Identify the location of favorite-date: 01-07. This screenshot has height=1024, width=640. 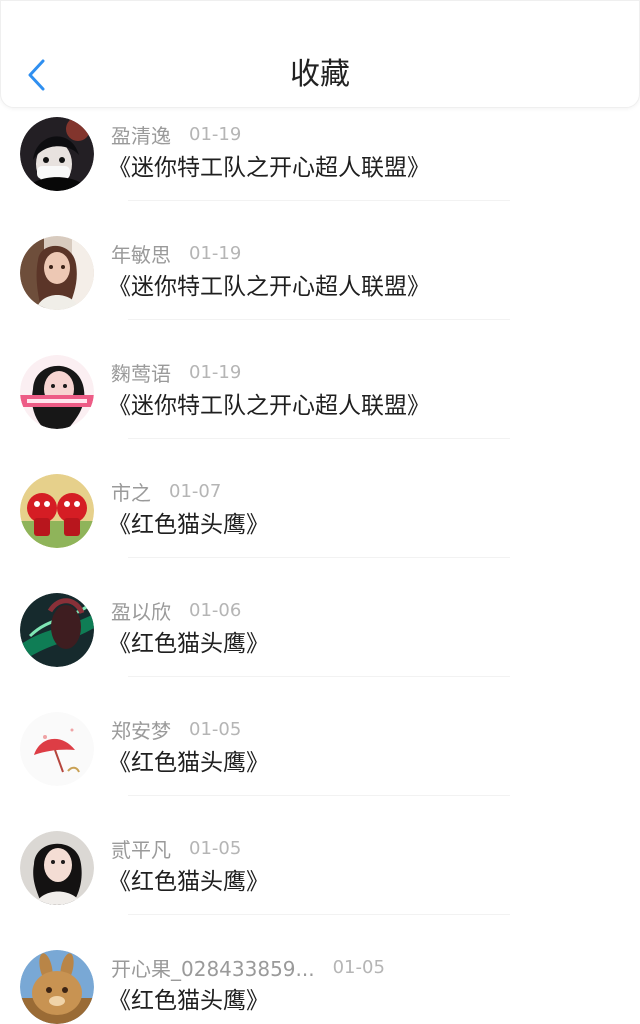
(195, 491).